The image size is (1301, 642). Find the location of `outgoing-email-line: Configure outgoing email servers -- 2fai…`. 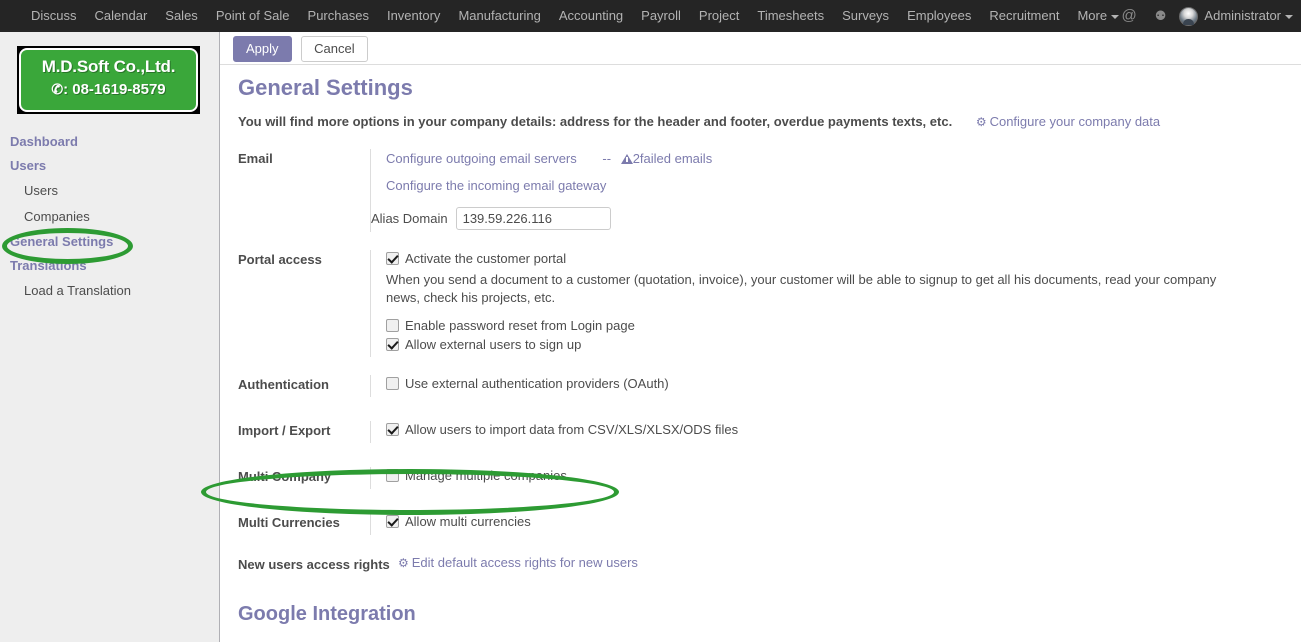

outgoing-email-line: Configure outgoing email servers -- 2fai… is located at coordinates (843, 158).